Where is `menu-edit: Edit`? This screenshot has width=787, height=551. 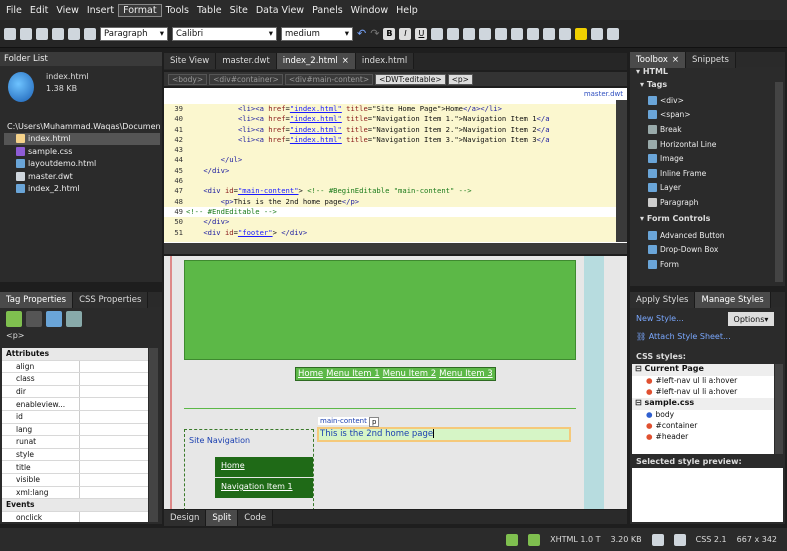 menu-edit: Edit is located at coordinates (39, 10).